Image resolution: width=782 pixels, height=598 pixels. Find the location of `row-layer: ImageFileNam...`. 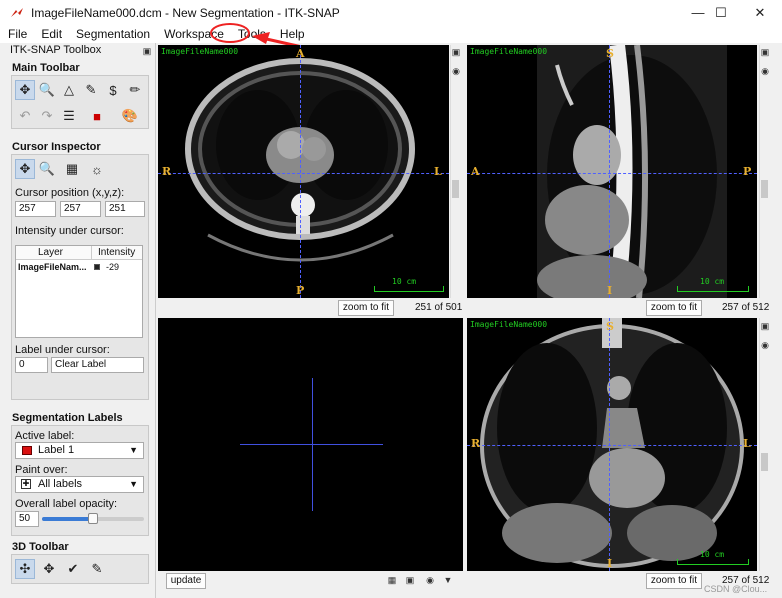

row-layer: ImageFileNam... is located at coordinates (52, 267).